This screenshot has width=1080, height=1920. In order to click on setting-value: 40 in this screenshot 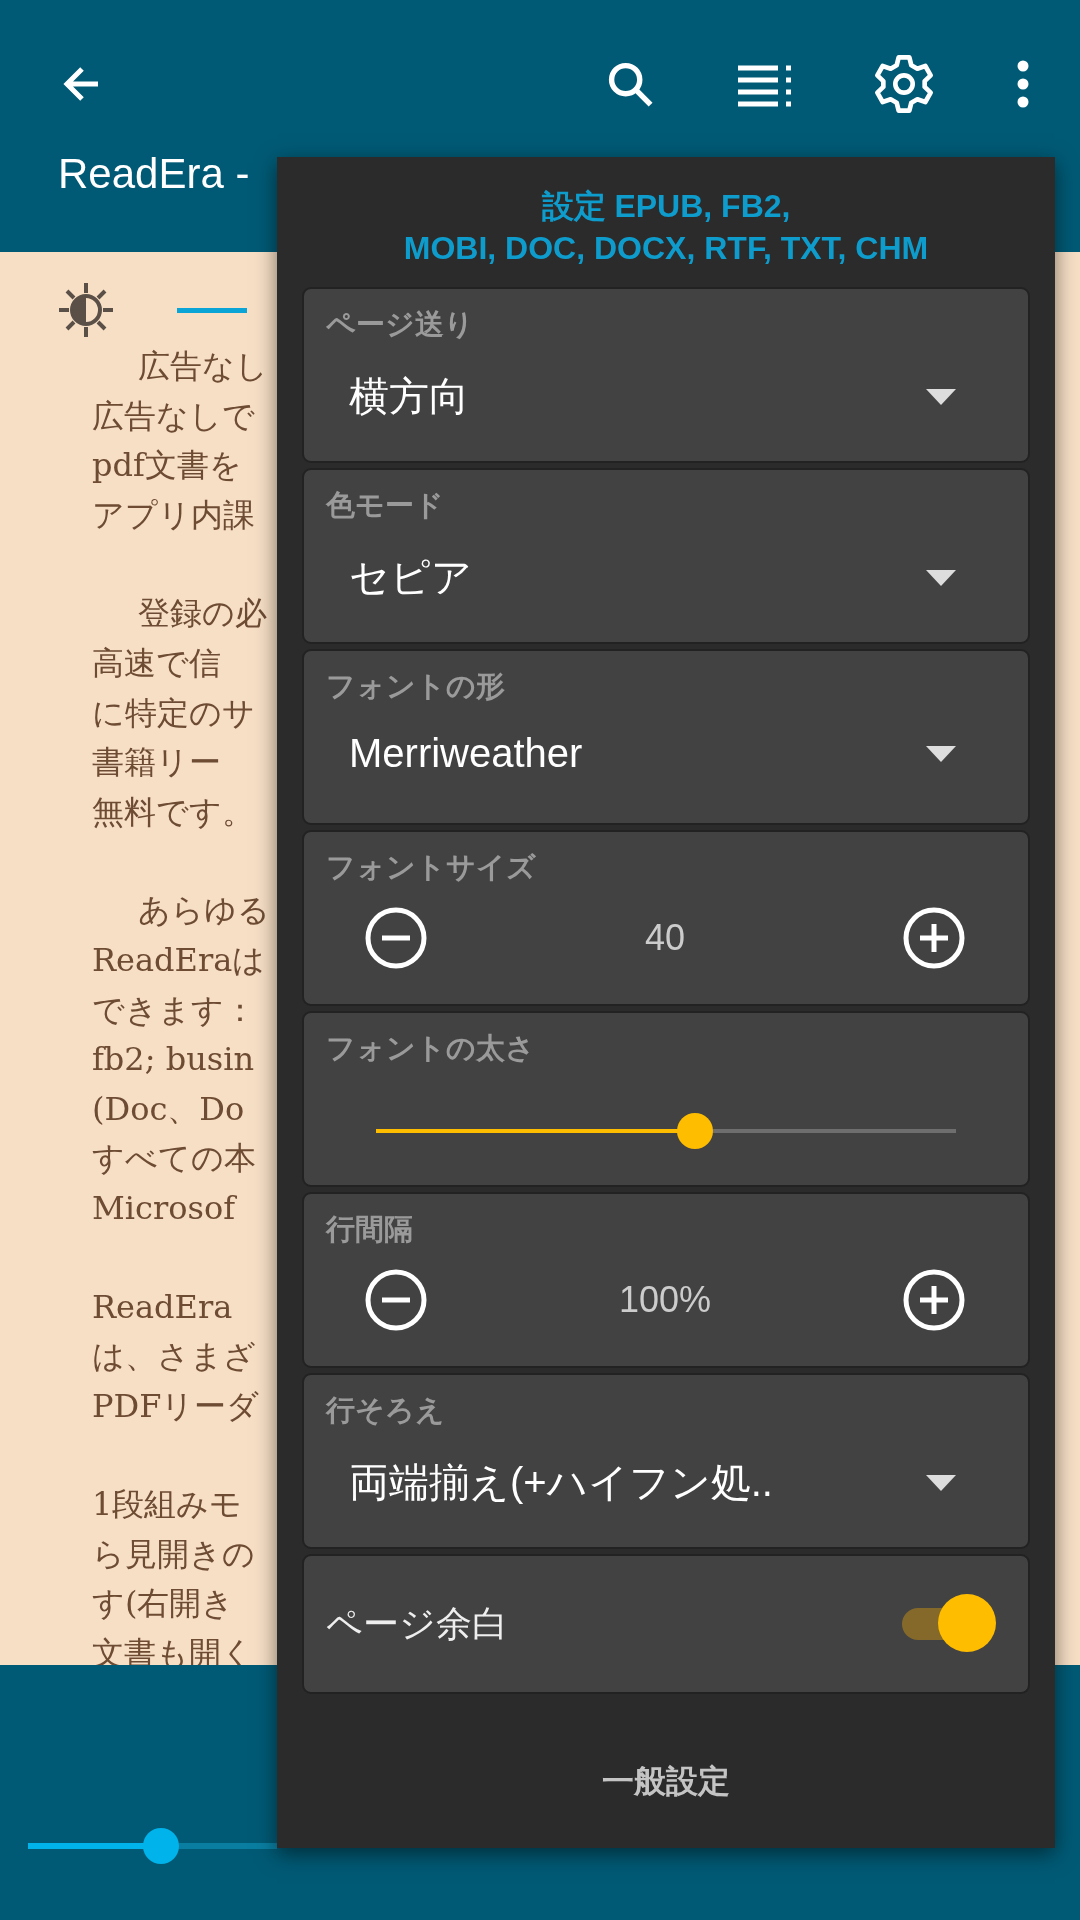, I will do `click(664, 938)`.